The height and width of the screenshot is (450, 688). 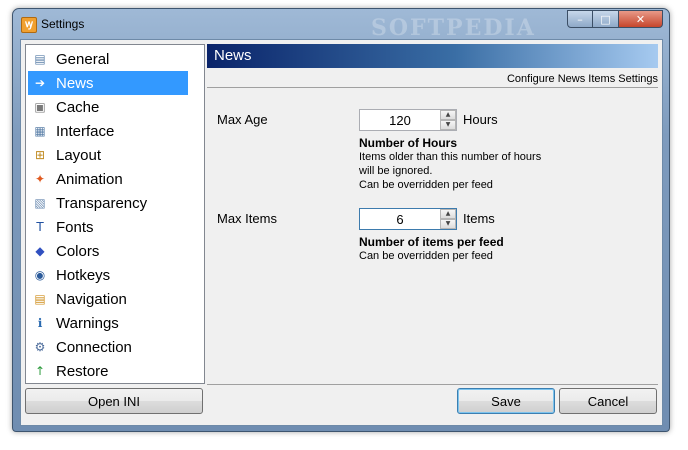 What do you see at coordinates (29, 25) in the screenshot?
I see `app-icon: ꝡ` at bounding box center [29, 25].